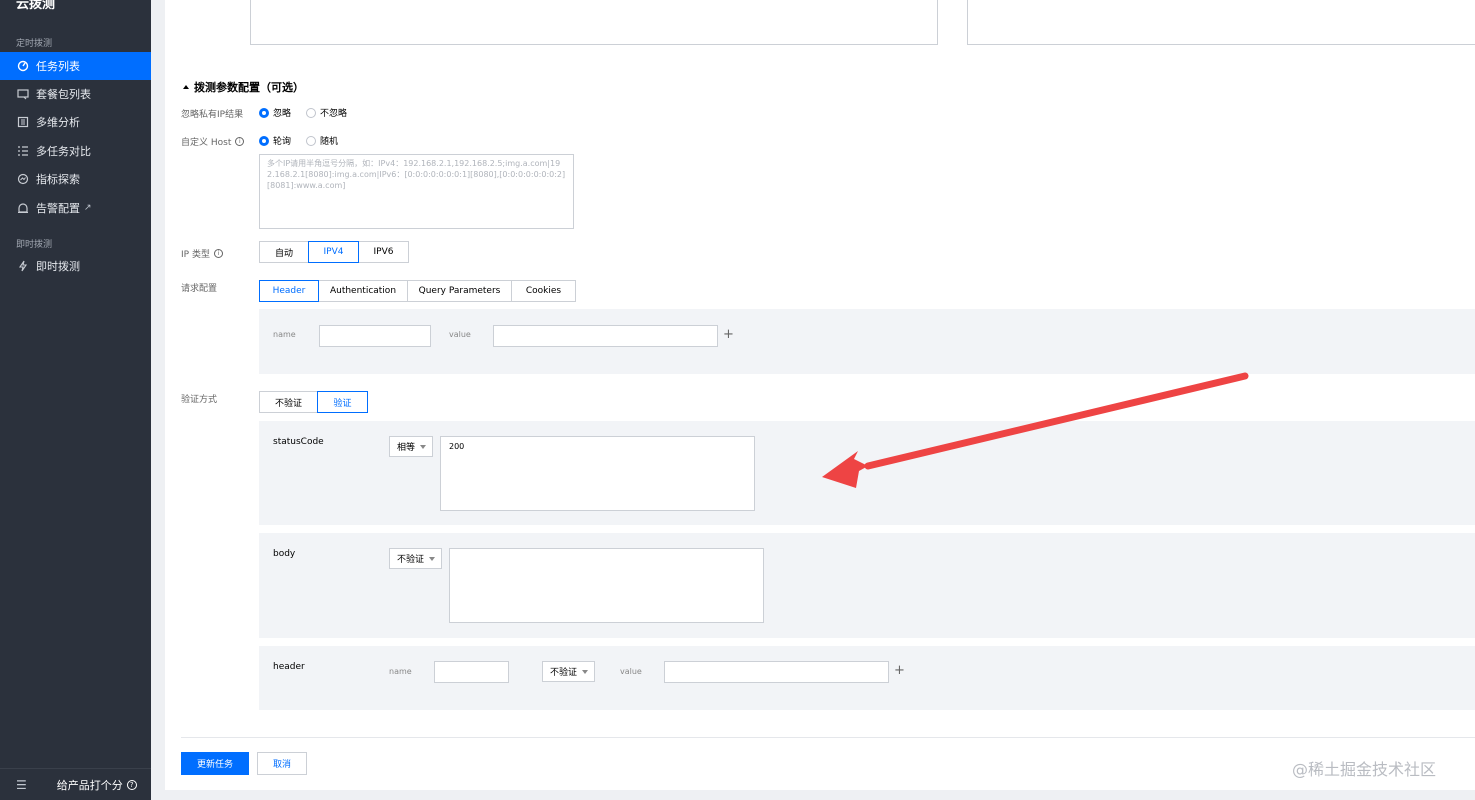 This screenshot has height=800, width=1475. Describe the element at coordinates (213, 141) in the screenshot. I see `custom-host-label: 自定义 Host i` at that location.